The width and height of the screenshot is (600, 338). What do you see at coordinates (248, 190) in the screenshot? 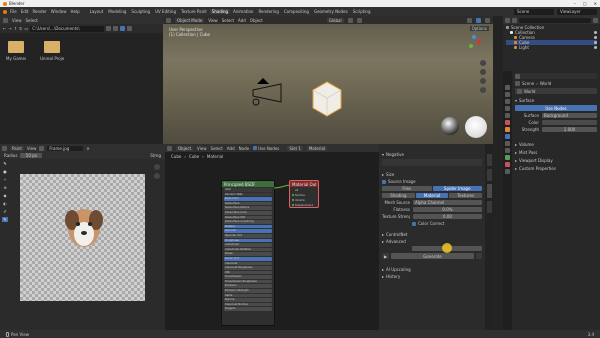
I see `bsdf-input-row: GGX` at bounding box center [248, 190].